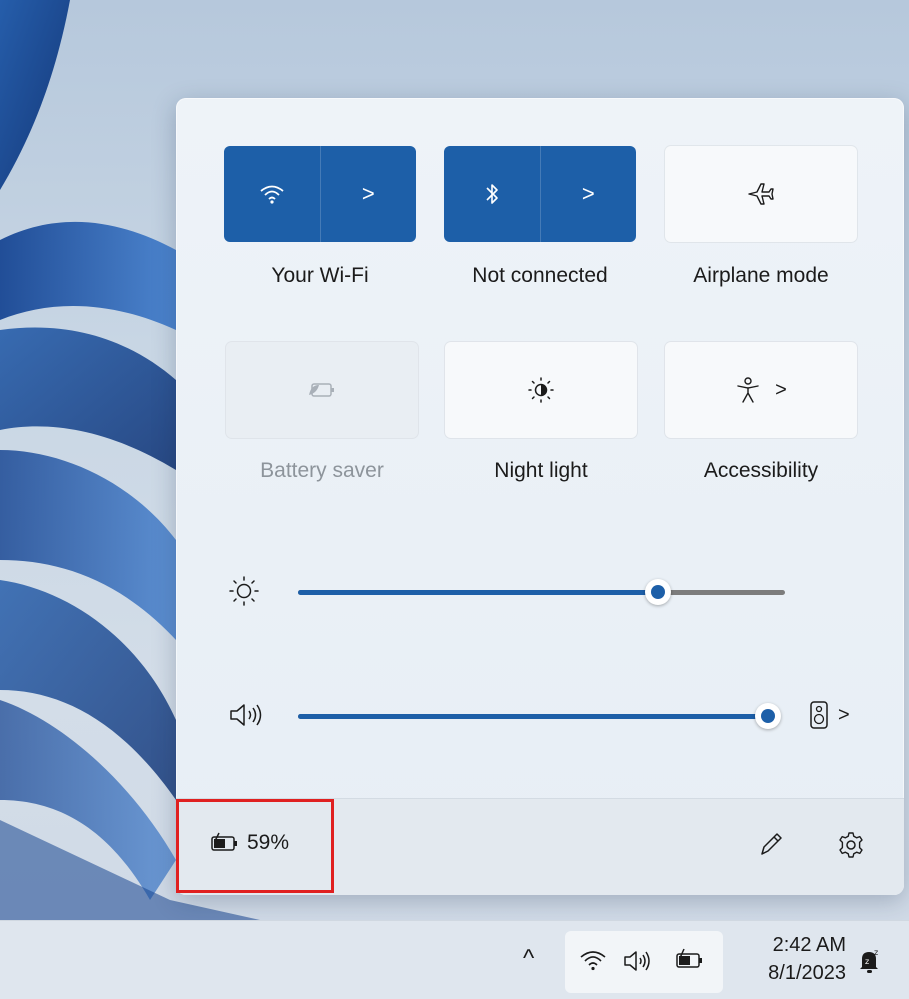 This screenshot has width=909, height=999. What do you see at coordinates (533, 716) in the screenshot?
I see `volume-slider-fill` at bounding box center [533, 716].